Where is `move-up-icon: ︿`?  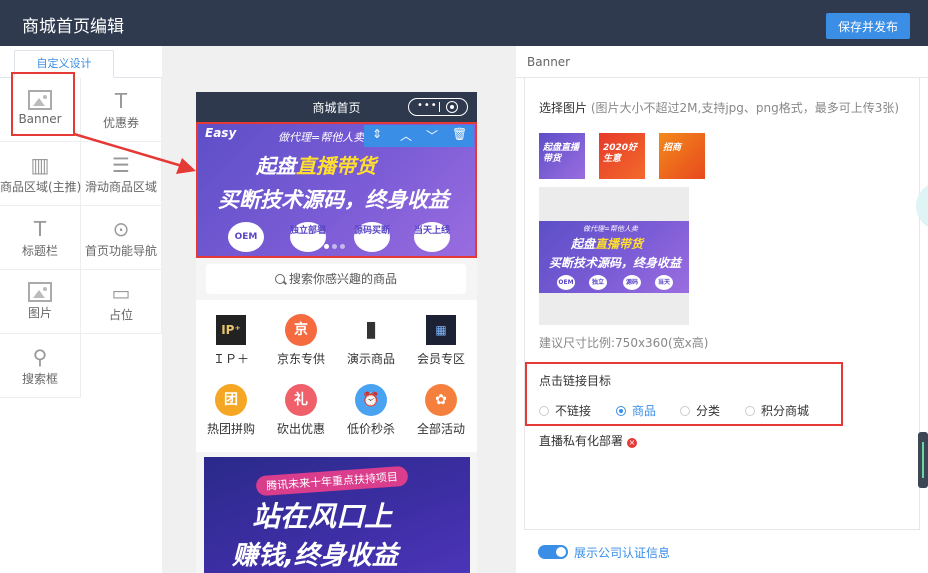 move-up-icon: ︿ is located at coordinates (406, 135).